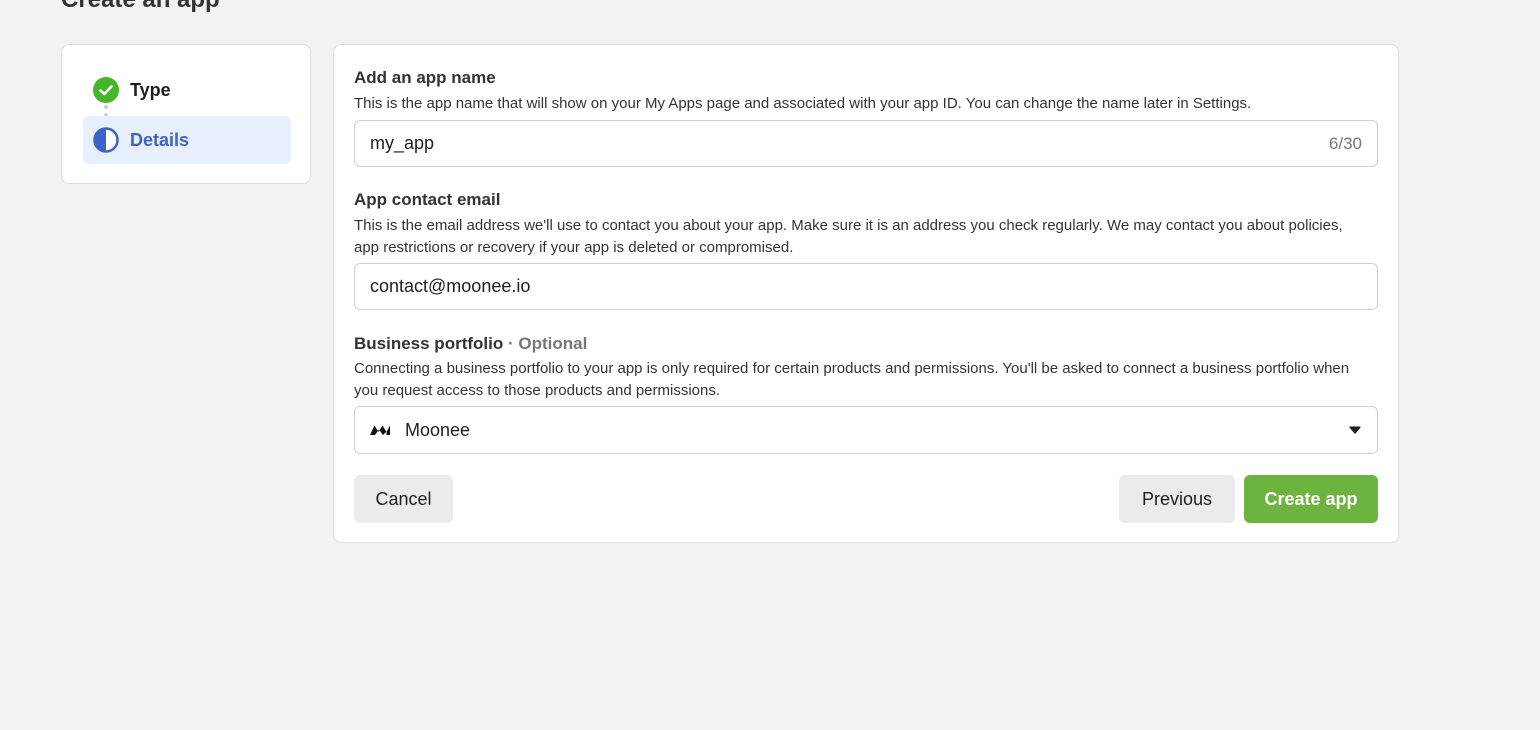 This screenshot has width=1540, height=730. What do you see at coordinates (425, 77) in the screenshot?
I see `app-name-title: Add an app name` at bounding box center [425, 77].